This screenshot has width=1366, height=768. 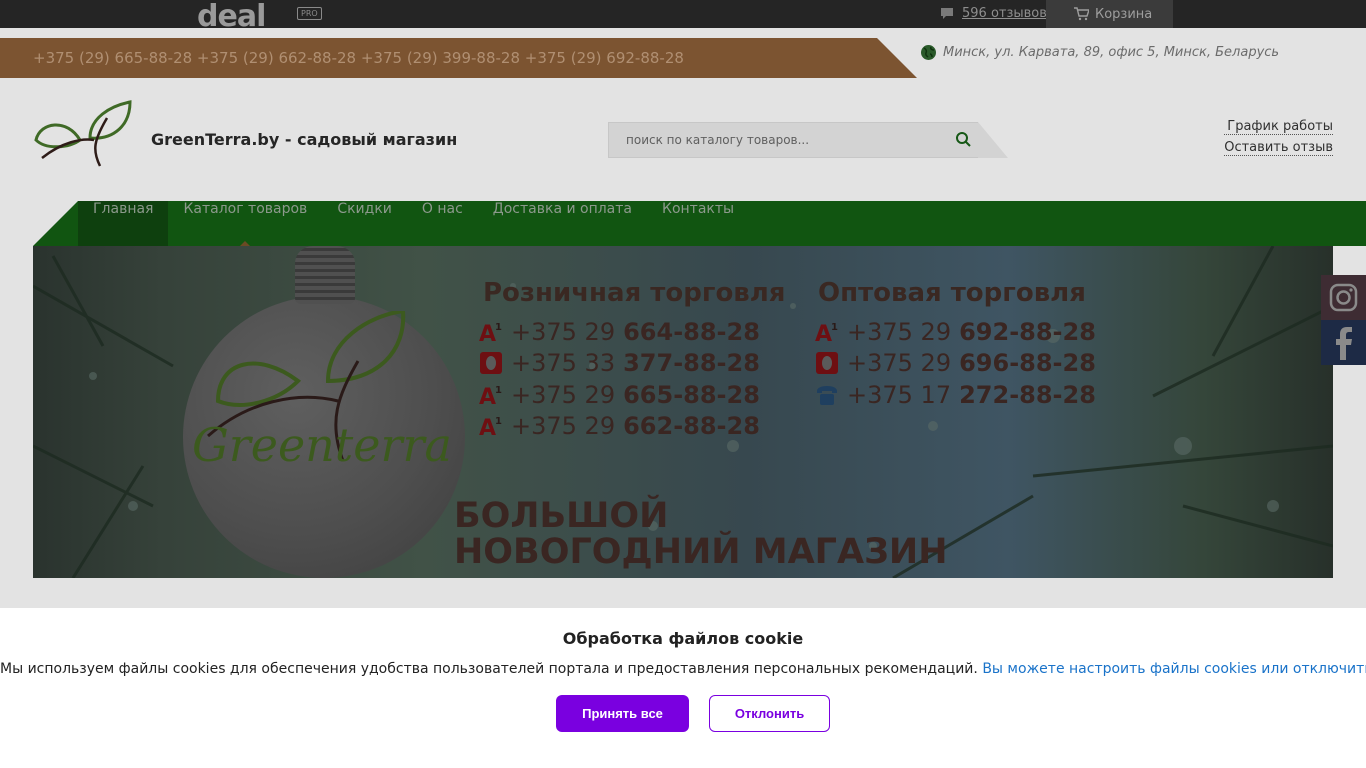 I want to click on pro-badge: PRO, so click(x=309, y=13).